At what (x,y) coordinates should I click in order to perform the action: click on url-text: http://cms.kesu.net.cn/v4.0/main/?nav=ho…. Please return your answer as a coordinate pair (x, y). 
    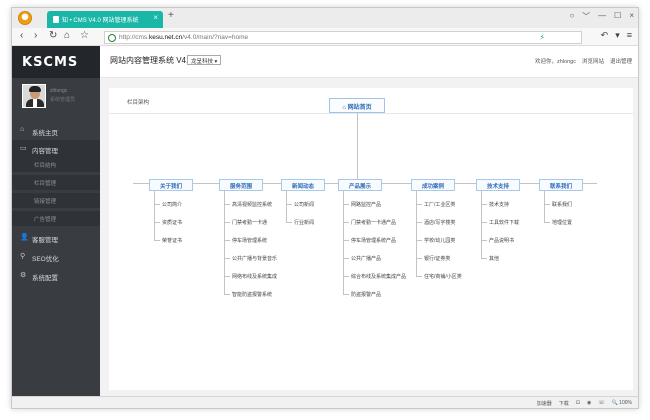
    Looking at the image, I should click on (184, 37).